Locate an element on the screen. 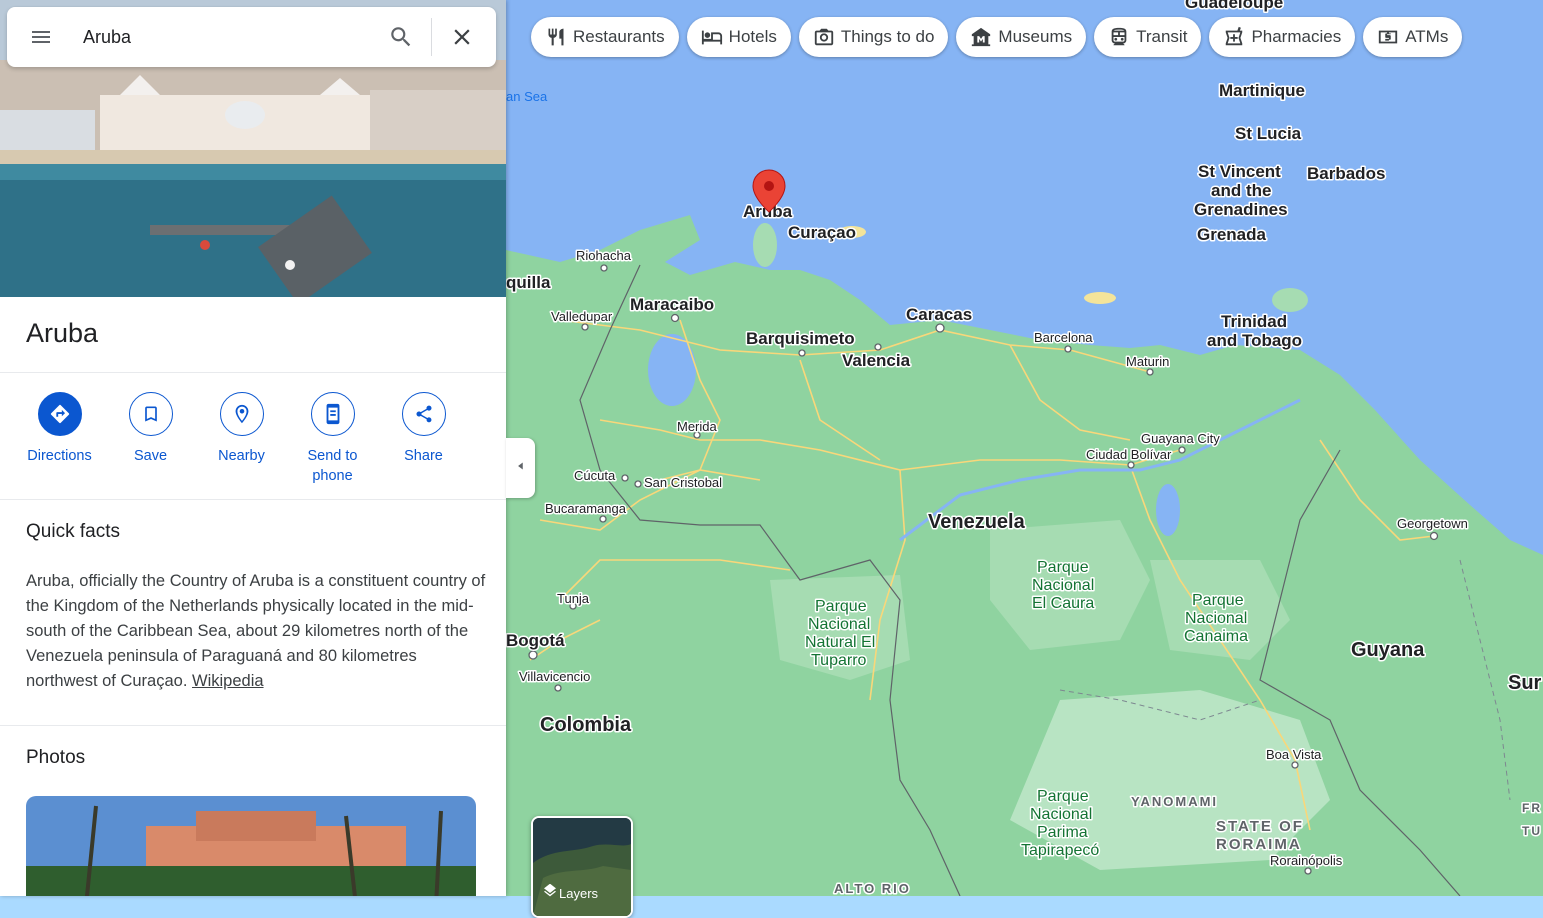  hotel-icon is located at coordinates (712, 37).